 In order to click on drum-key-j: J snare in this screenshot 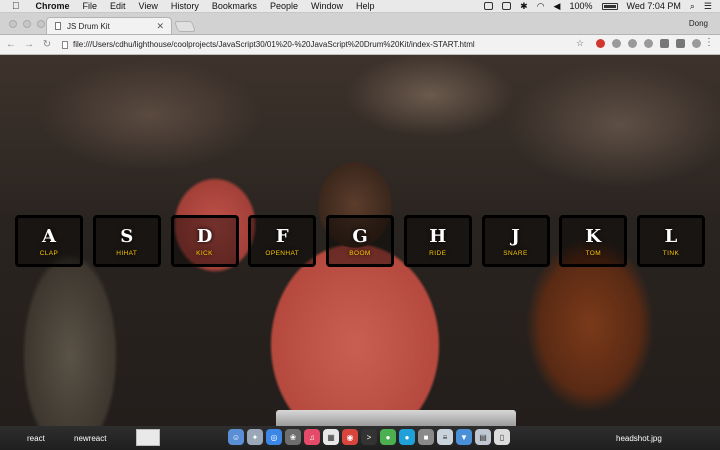, I will do `click(515, 241)`.